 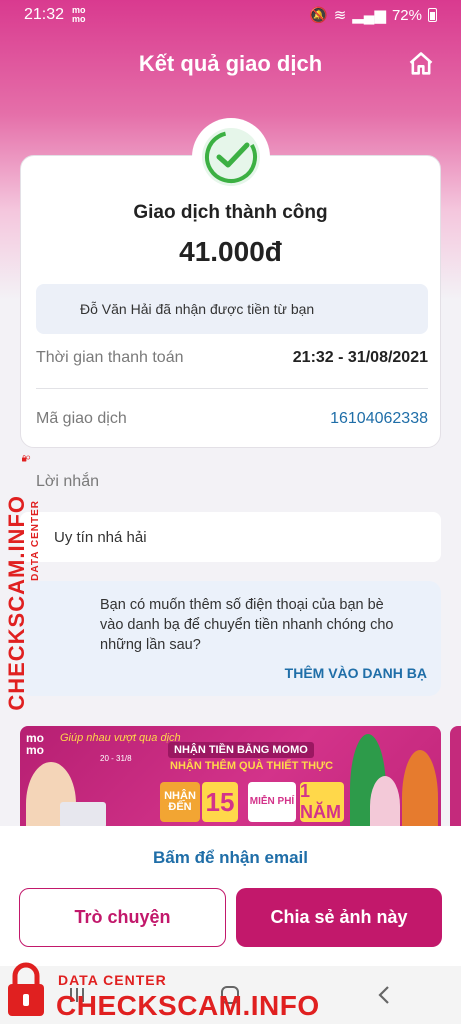 What do you see at coordinates (232, 358) in the screenshot?
I see `payment-time-row: Thời gian thanh toán 21:32 - 31/08/2021` at bounding box center [232, 358].